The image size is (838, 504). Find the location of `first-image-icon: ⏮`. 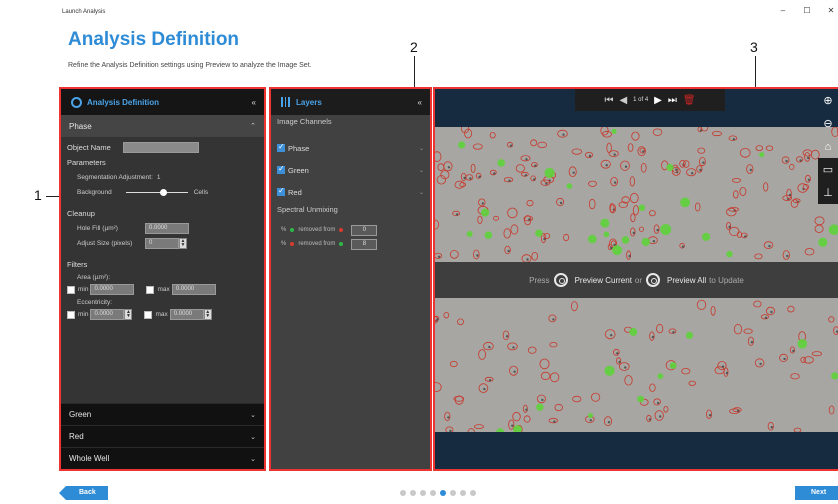

first-image-icon: ⏮ is located at coordinates (608, 100).